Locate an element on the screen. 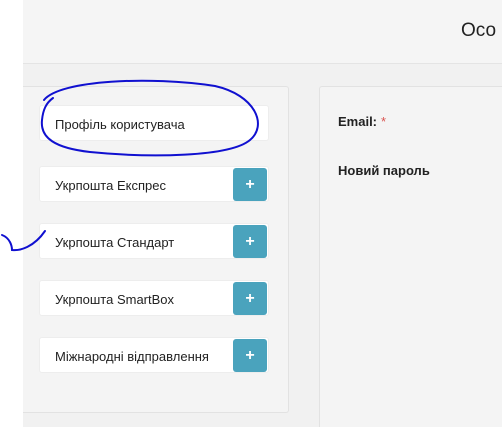 The image size is (502, 427). sidebar-item-profile: Профіль користувача is located at coordinates (154, 123).